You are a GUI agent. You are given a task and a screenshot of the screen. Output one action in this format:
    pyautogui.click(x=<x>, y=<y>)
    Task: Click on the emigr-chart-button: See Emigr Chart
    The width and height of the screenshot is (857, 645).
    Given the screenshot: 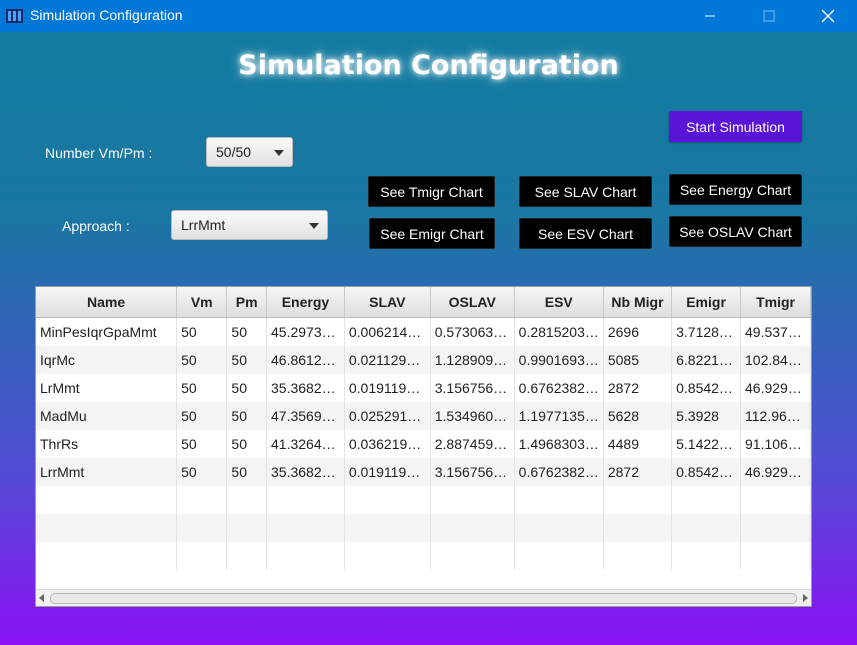 What is the action you would take?
    pyautogui.click(x=432, y=233)
    